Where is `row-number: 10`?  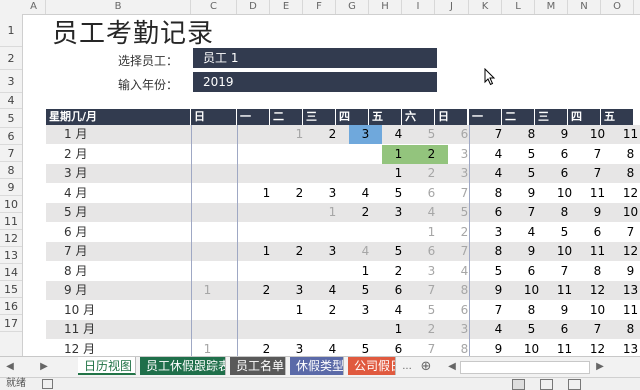 row-number: 10 is located at coordinates (11, 204).